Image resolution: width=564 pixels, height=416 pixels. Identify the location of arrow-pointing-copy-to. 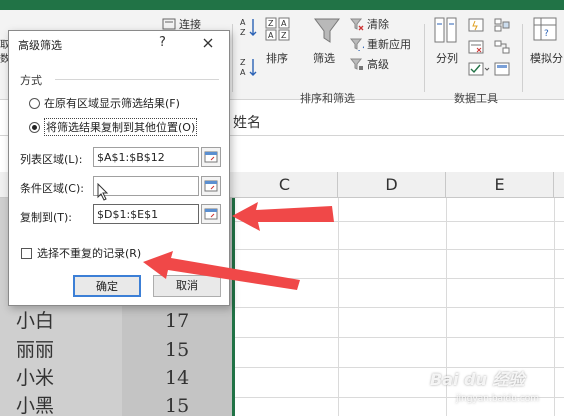
(283, 216).